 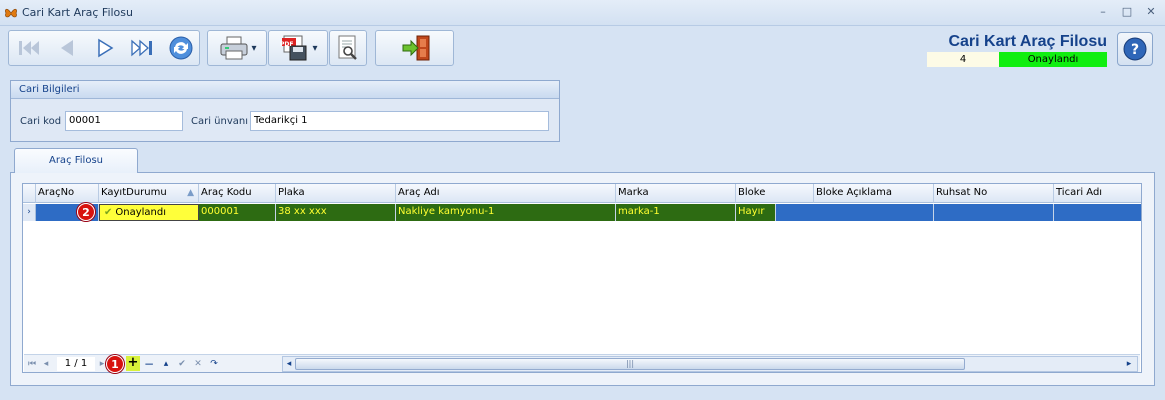 I want to click on exit-door-icon, so click(x=415, y=48).